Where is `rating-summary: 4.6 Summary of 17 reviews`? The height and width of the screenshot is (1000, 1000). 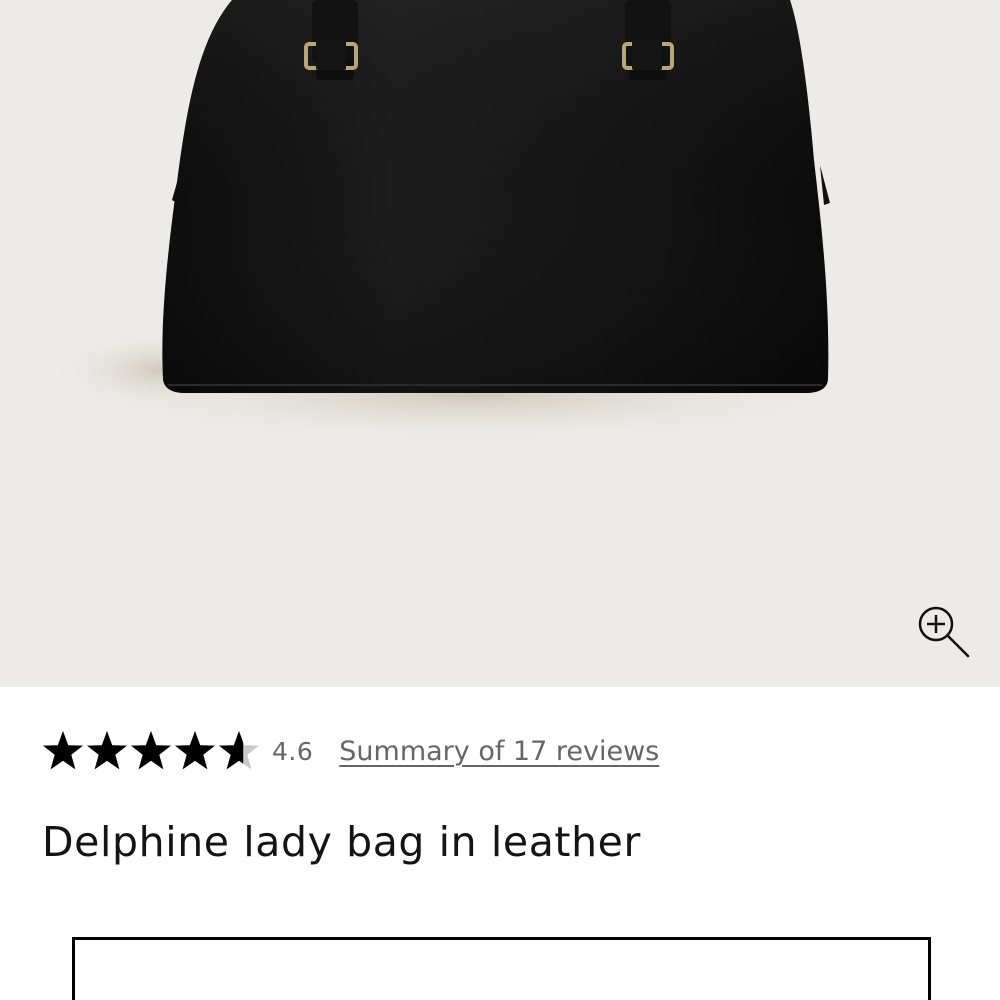
rating-summary: 4.6 Summary of 17 reviews is located at coordinates (350, 751).